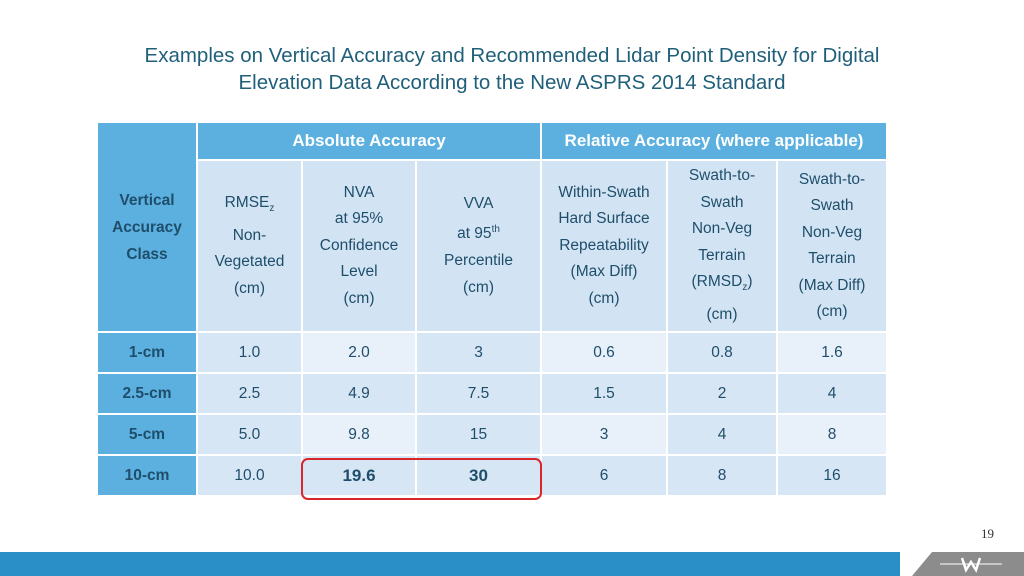  I want to click on row-label: 5-cm, so click(147, 434).